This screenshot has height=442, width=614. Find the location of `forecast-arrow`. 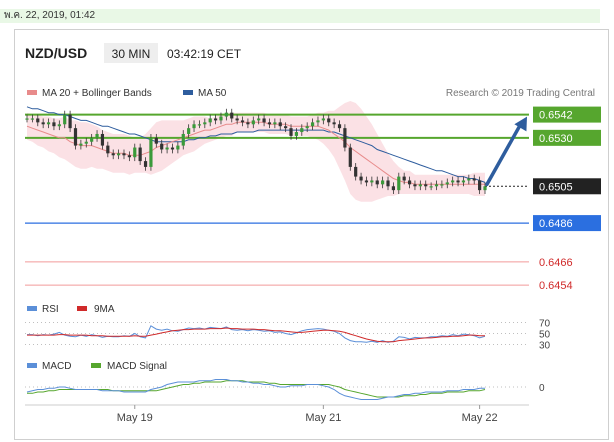

forecast-arrow is located at coordinates (506, 151).